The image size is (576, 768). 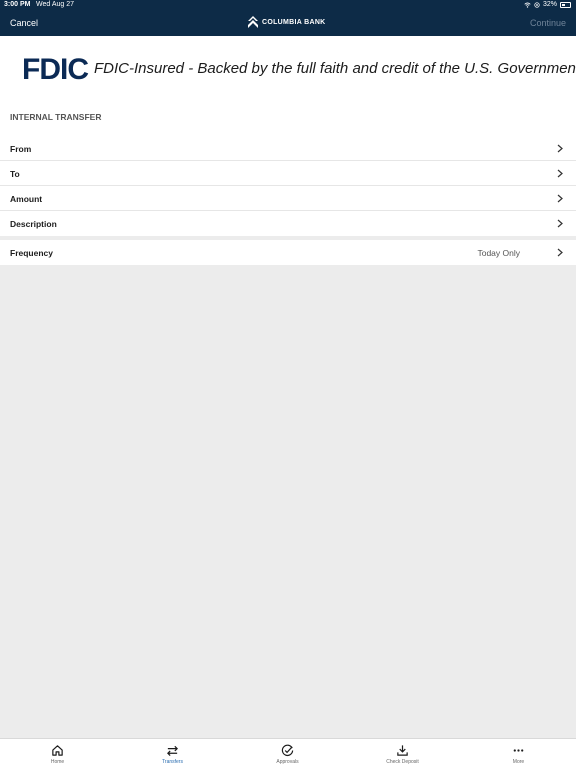 I want to click on from-row: From, so click(x=288, y=148).